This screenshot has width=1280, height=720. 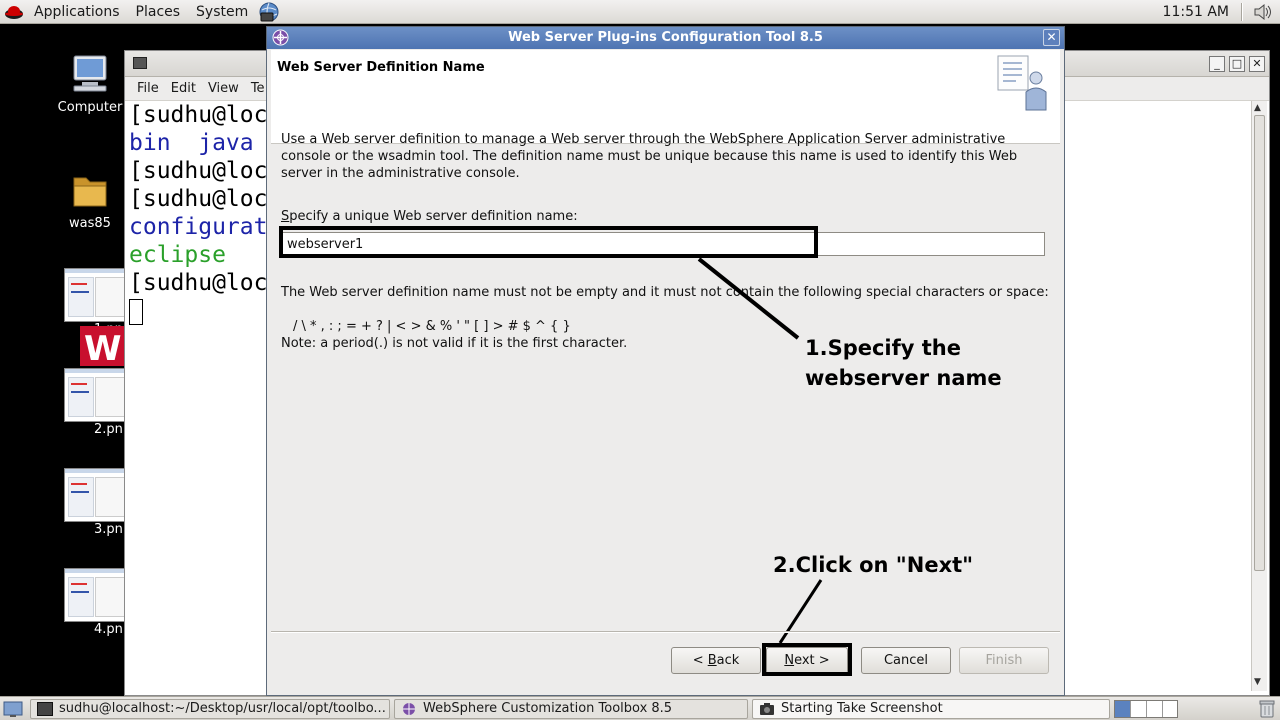 I want to click on computer-icon, so click(x=90, y=73).